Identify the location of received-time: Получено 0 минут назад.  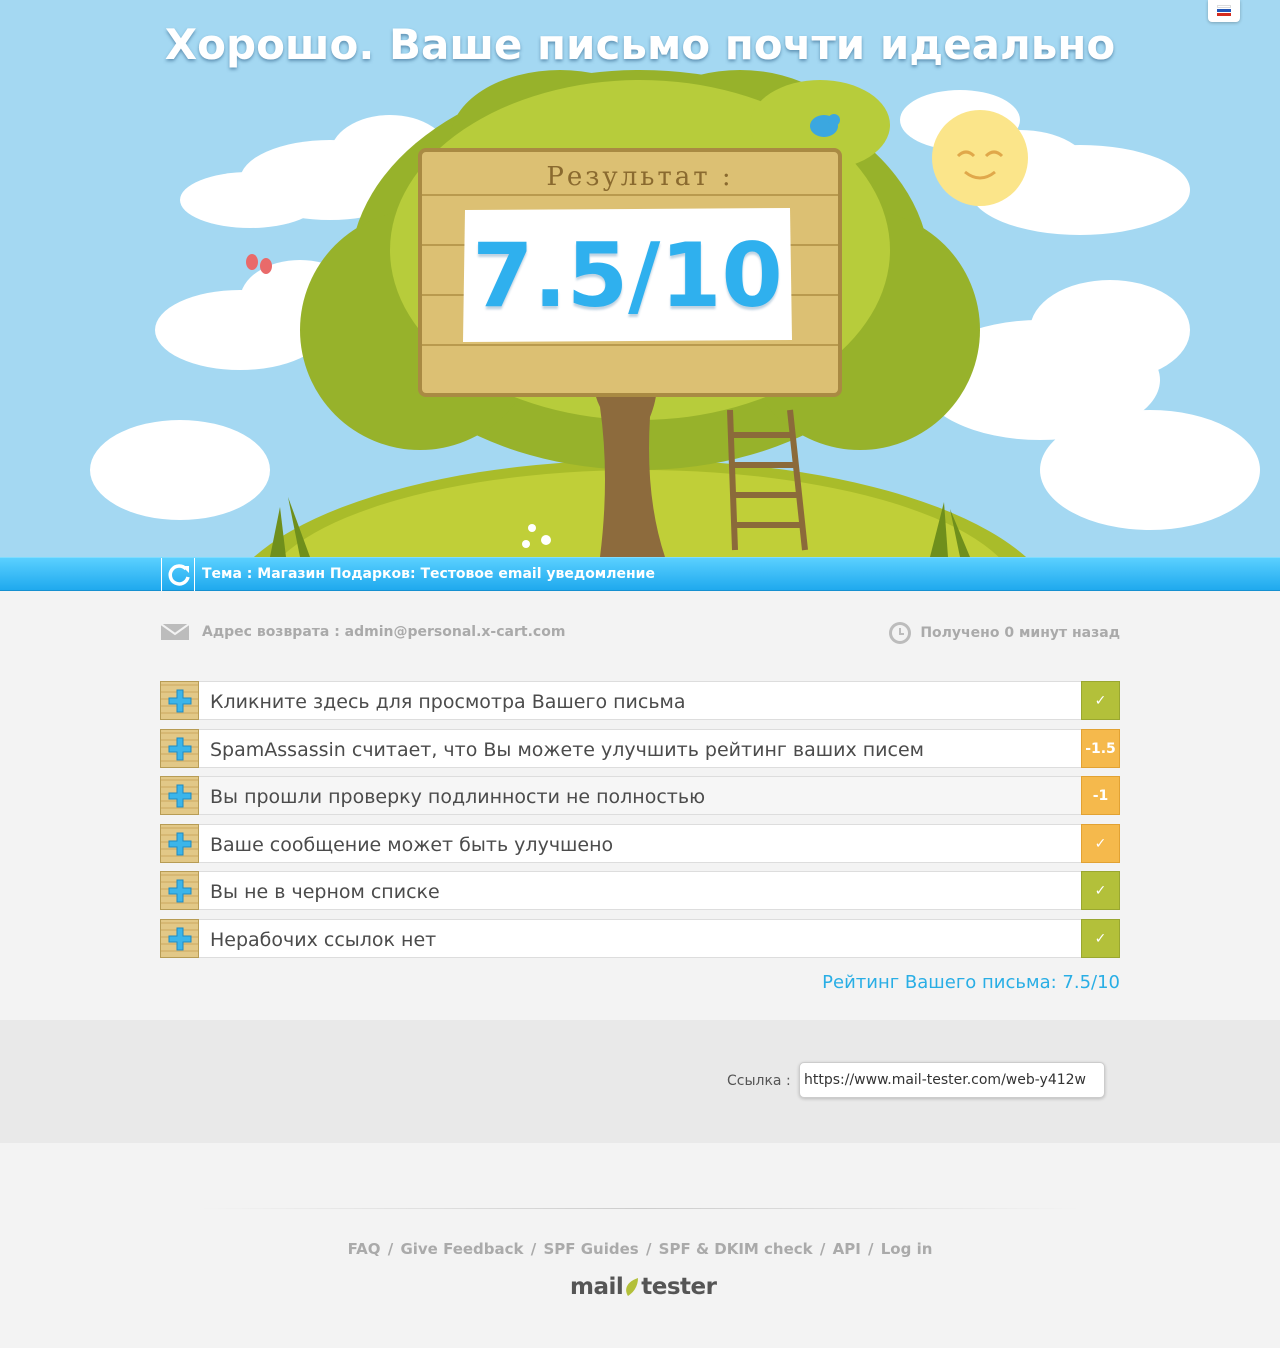
(1004, 633).